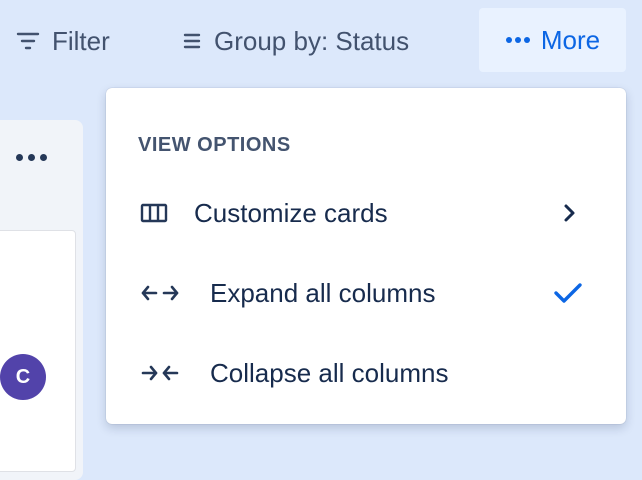 This screenshot has width=642, height=480. Describe the element at coordinates (38, 351) in the screenshot. I see `issue-card` at that location.